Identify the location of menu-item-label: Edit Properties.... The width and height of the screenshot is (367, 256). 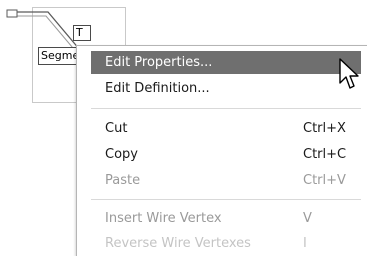
(159, 62).